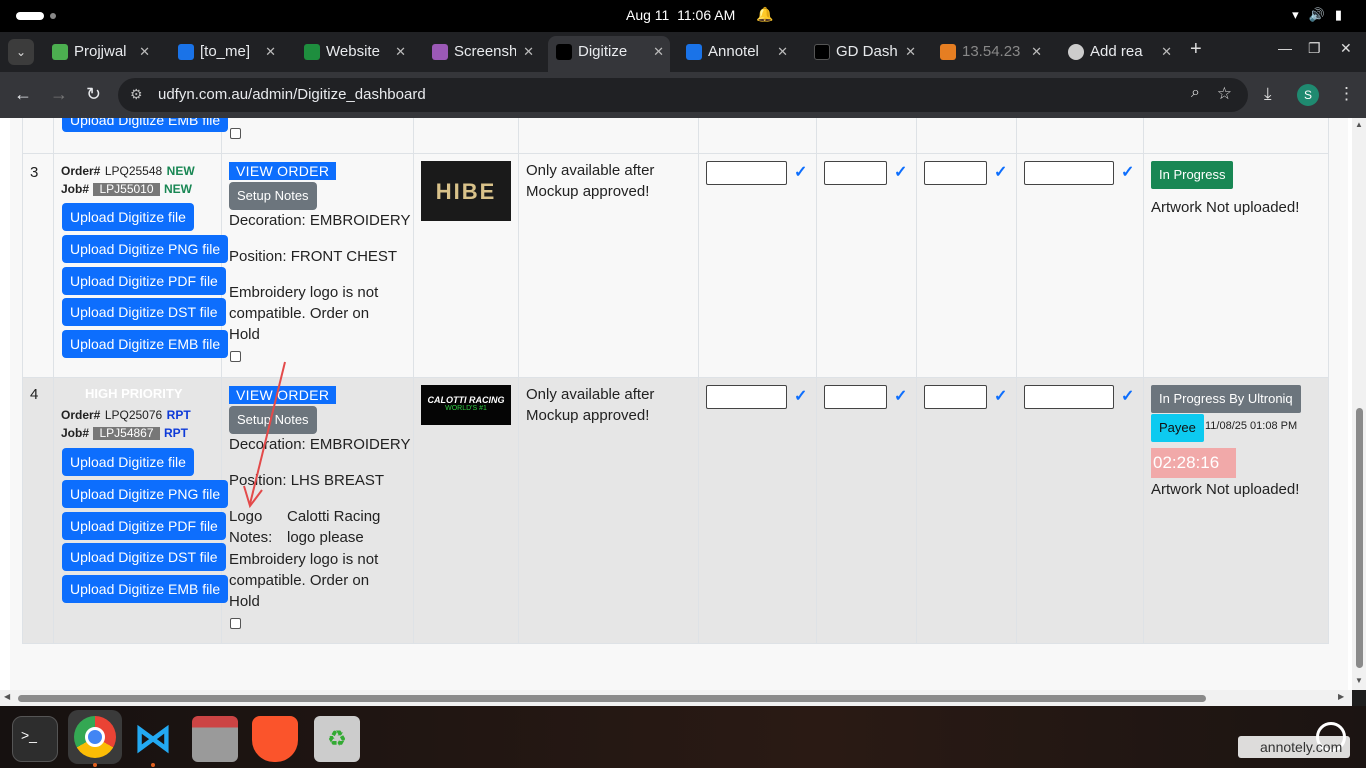  What do you see at coordinates (21, 52) in the screenshot?
I see `tab-search-chevron-icon: ⌄` at bounding box center [21, 52].